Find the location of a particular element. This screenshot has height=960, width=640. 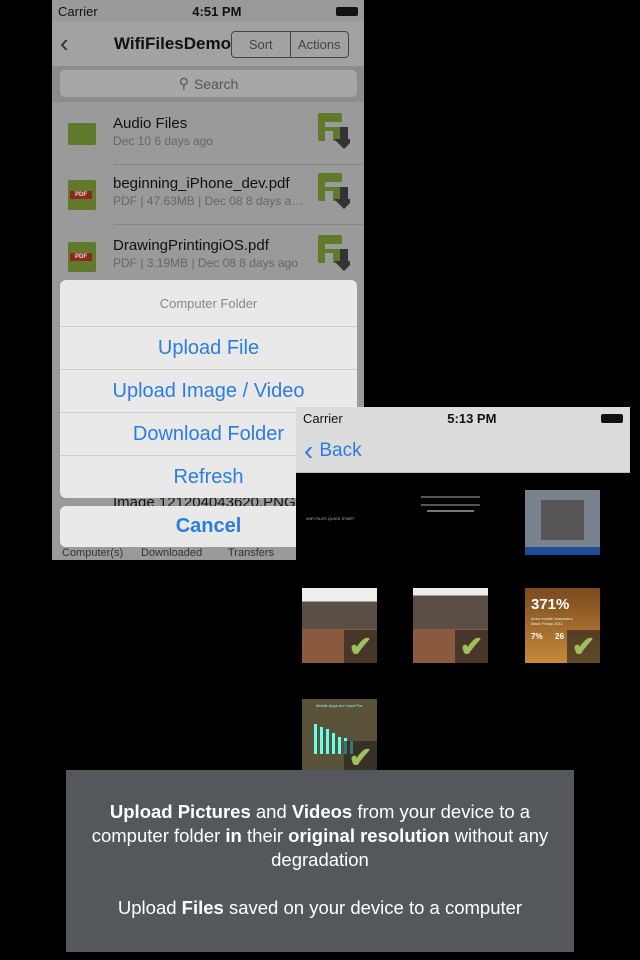

actions-button: Actions is located at coordinates (319, 44).